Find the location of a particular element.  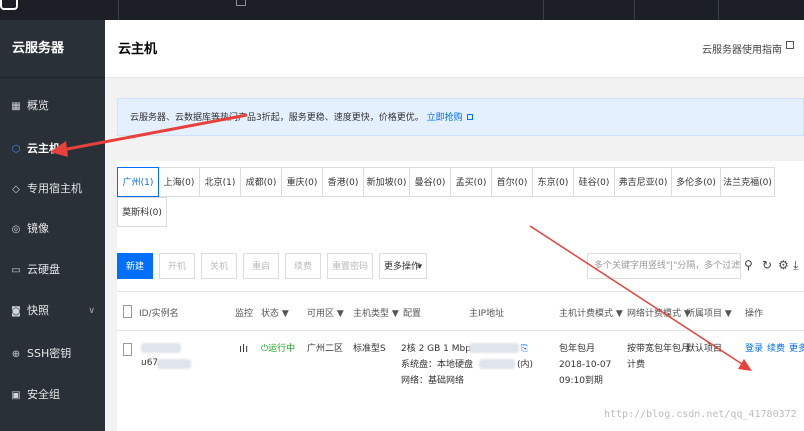

col-net-billing-label: 网络计费模式 is located at coordinates (654, 314).